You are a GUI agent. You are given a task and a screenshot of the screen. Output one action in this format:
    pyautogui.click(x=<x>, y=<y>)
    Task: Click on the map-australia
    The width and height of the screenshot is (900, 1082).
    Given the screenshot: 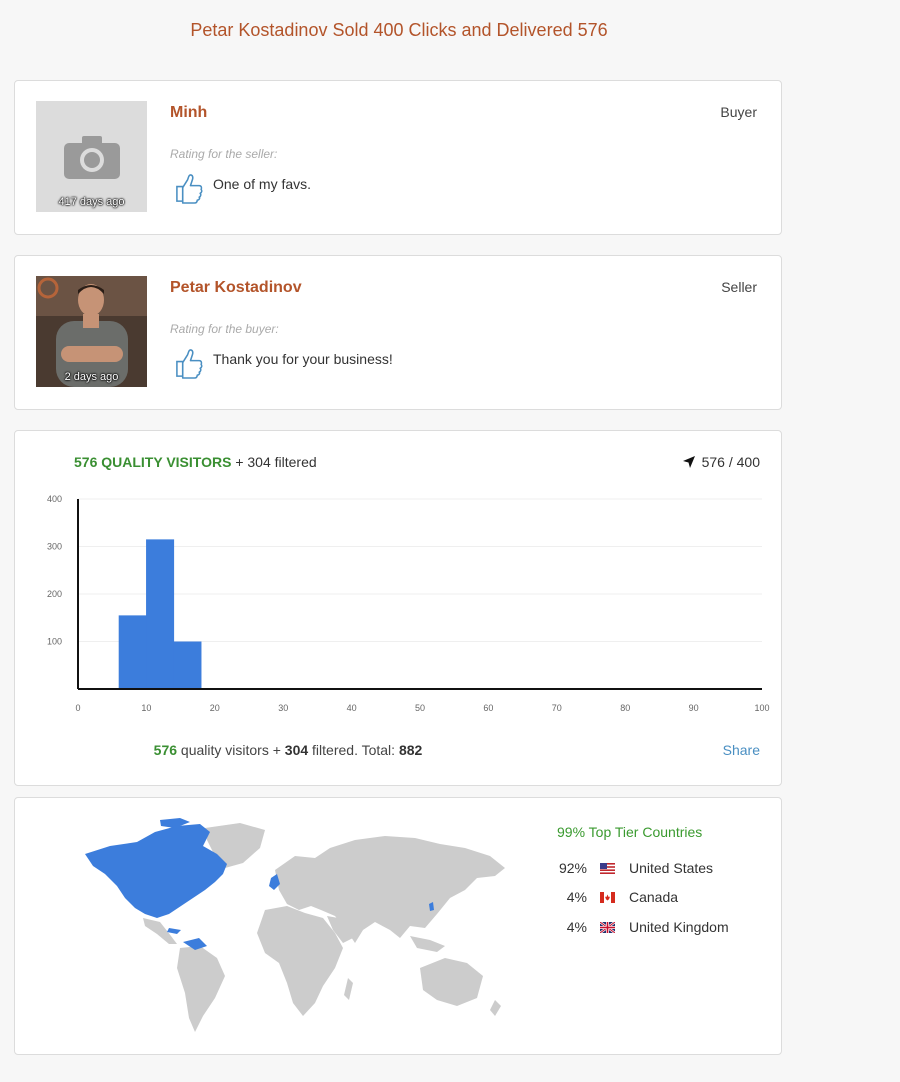 What is the action you would take?
    pyautogui.click(x=451, y=982)
    